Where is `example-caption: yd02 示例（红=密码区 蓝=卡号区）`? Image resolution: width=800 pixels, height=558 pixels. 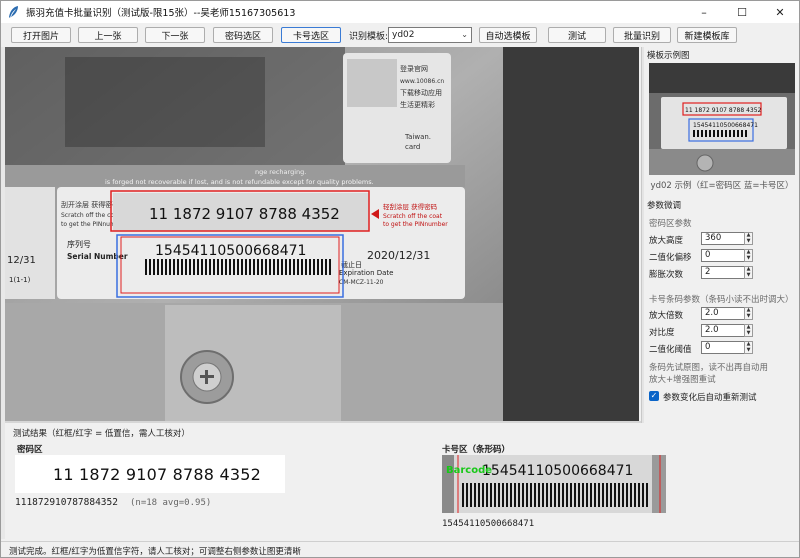 example-caption: yd02 示例（红=密码区 蓝=卡号区） is located at coordinates (722, 186).